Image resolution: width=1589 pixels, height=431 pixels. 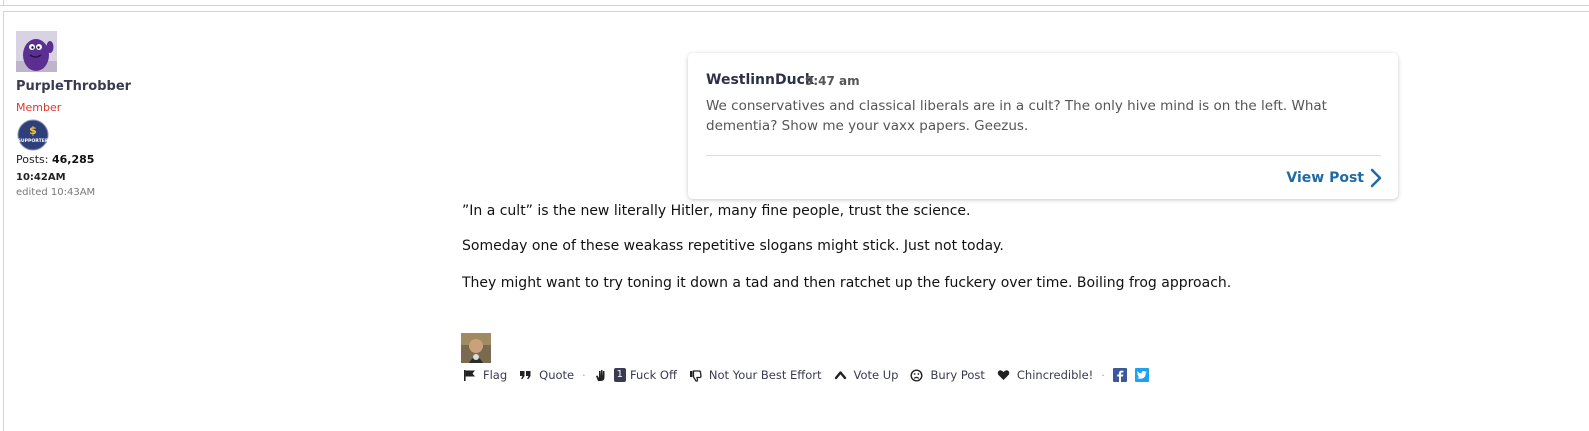 I want to click on author-username: PurpleThrobber, so click(x=73, y=86).